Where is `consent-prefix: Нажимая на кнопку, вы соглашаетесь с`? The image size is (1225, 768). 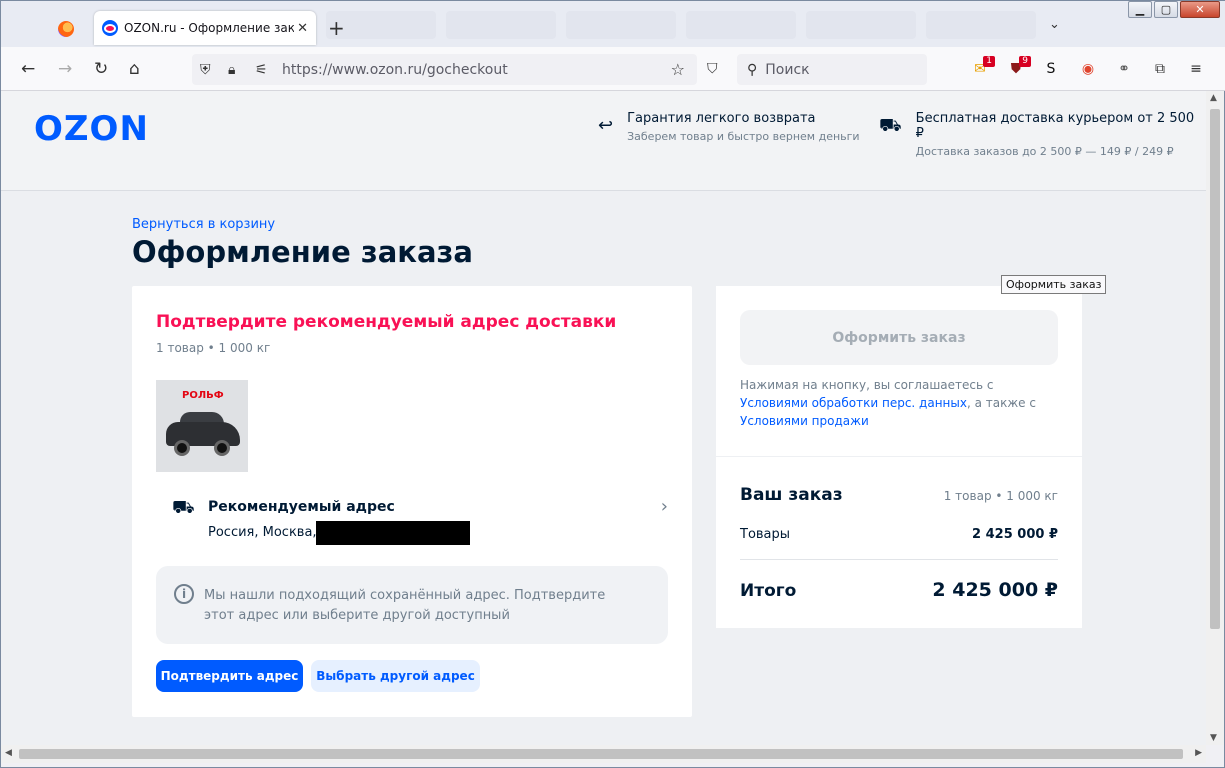
consent-prefix: Нажимая на кнопку, вы соглашаетесь с is located at coordinates (867, 385).